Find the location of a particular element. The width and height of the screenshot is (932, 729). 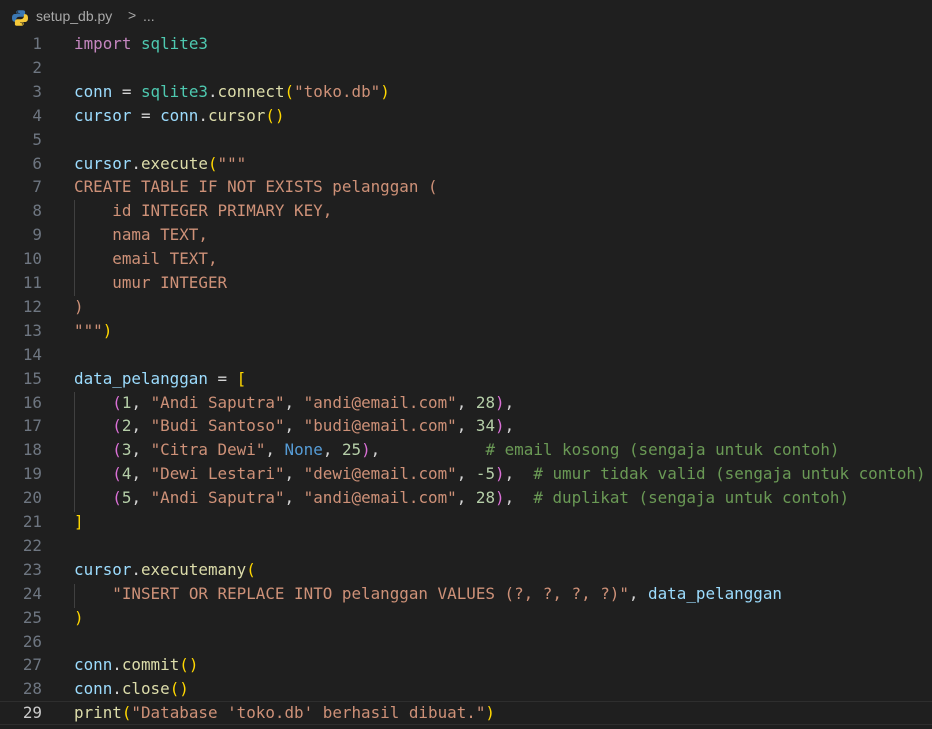

code-token: "toko.db" is located at coordinates (337, 91).